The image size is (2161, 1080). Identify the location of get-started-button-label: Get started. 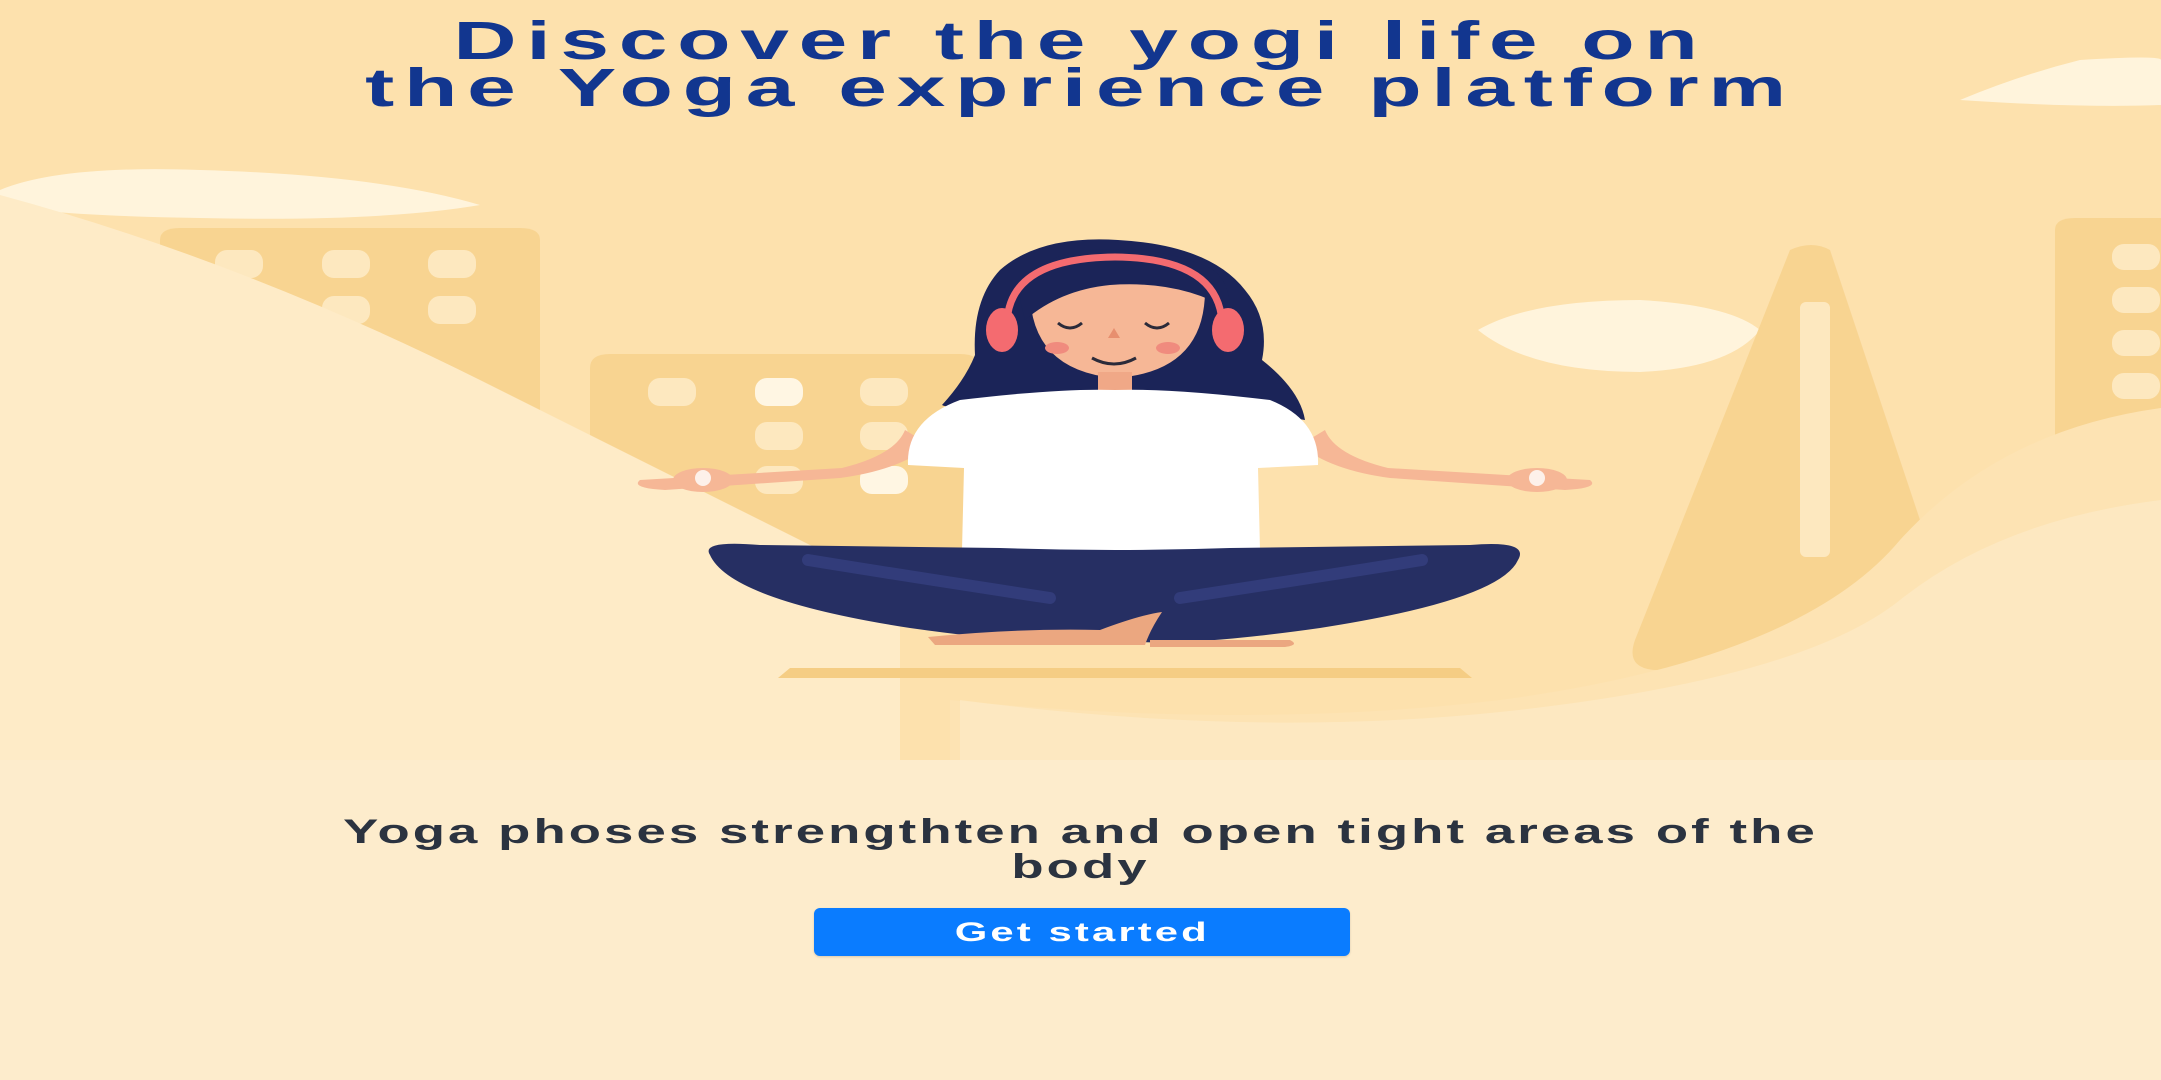
(1082, 932).